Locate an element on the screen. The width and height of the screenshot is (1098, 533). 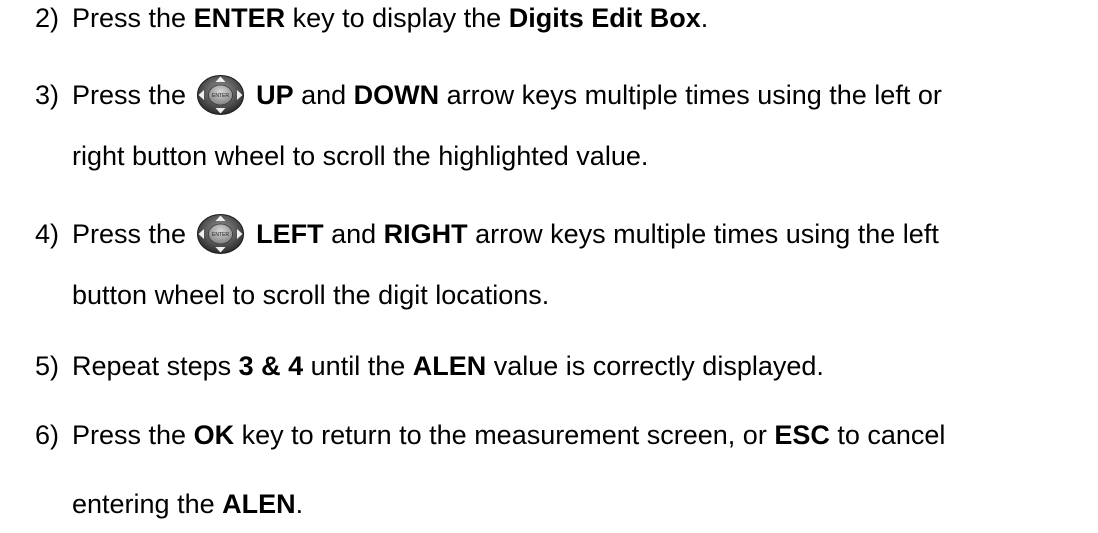
key-term: RIGHT is located at coordinates (425, 234).